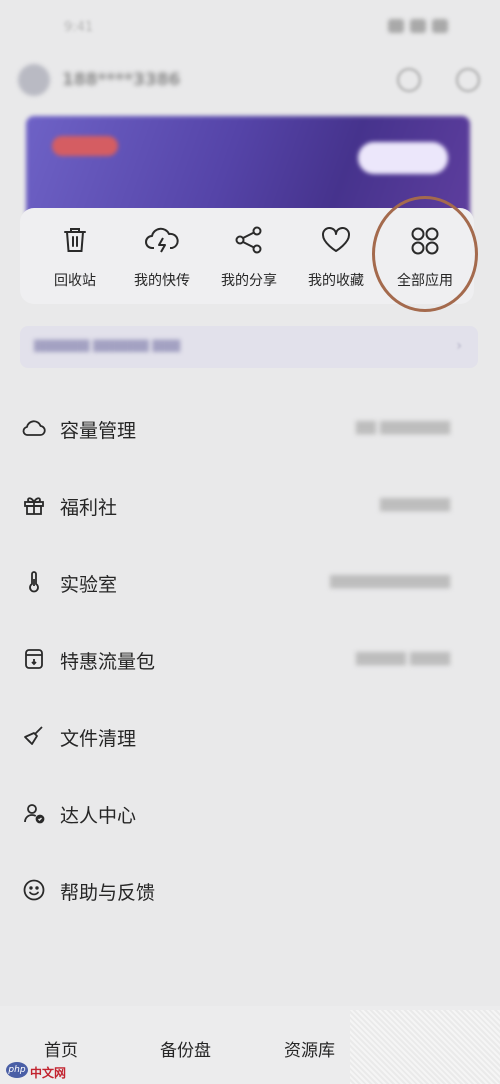 This screenshot has width=500, height=1084. I want to click on status-icons, so click(417, 26).